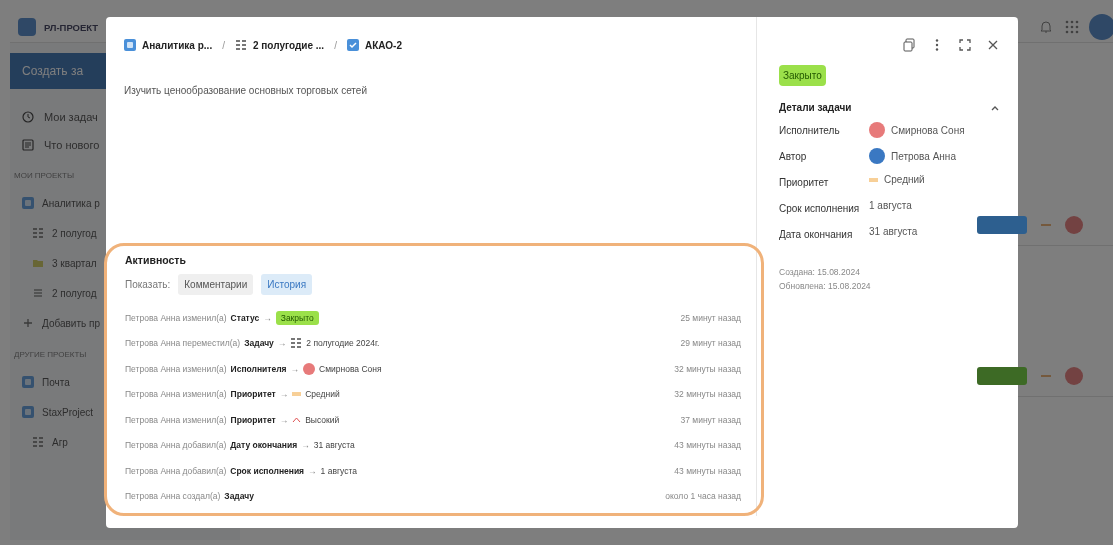 The width and height of the screenshot is (1113, 545). Describe the element at coordinates (383, 45) in the screenshot. I see `breadcrumb-link: АКАО-2` at that location.